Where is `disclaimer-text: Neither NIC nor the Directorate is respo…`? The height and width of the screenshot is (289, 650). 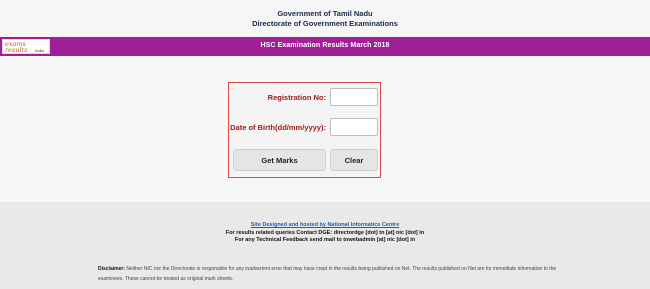
disclaimer-text: Neither NIC nor the Directorate is respo… is located at coordinates (327, 274).